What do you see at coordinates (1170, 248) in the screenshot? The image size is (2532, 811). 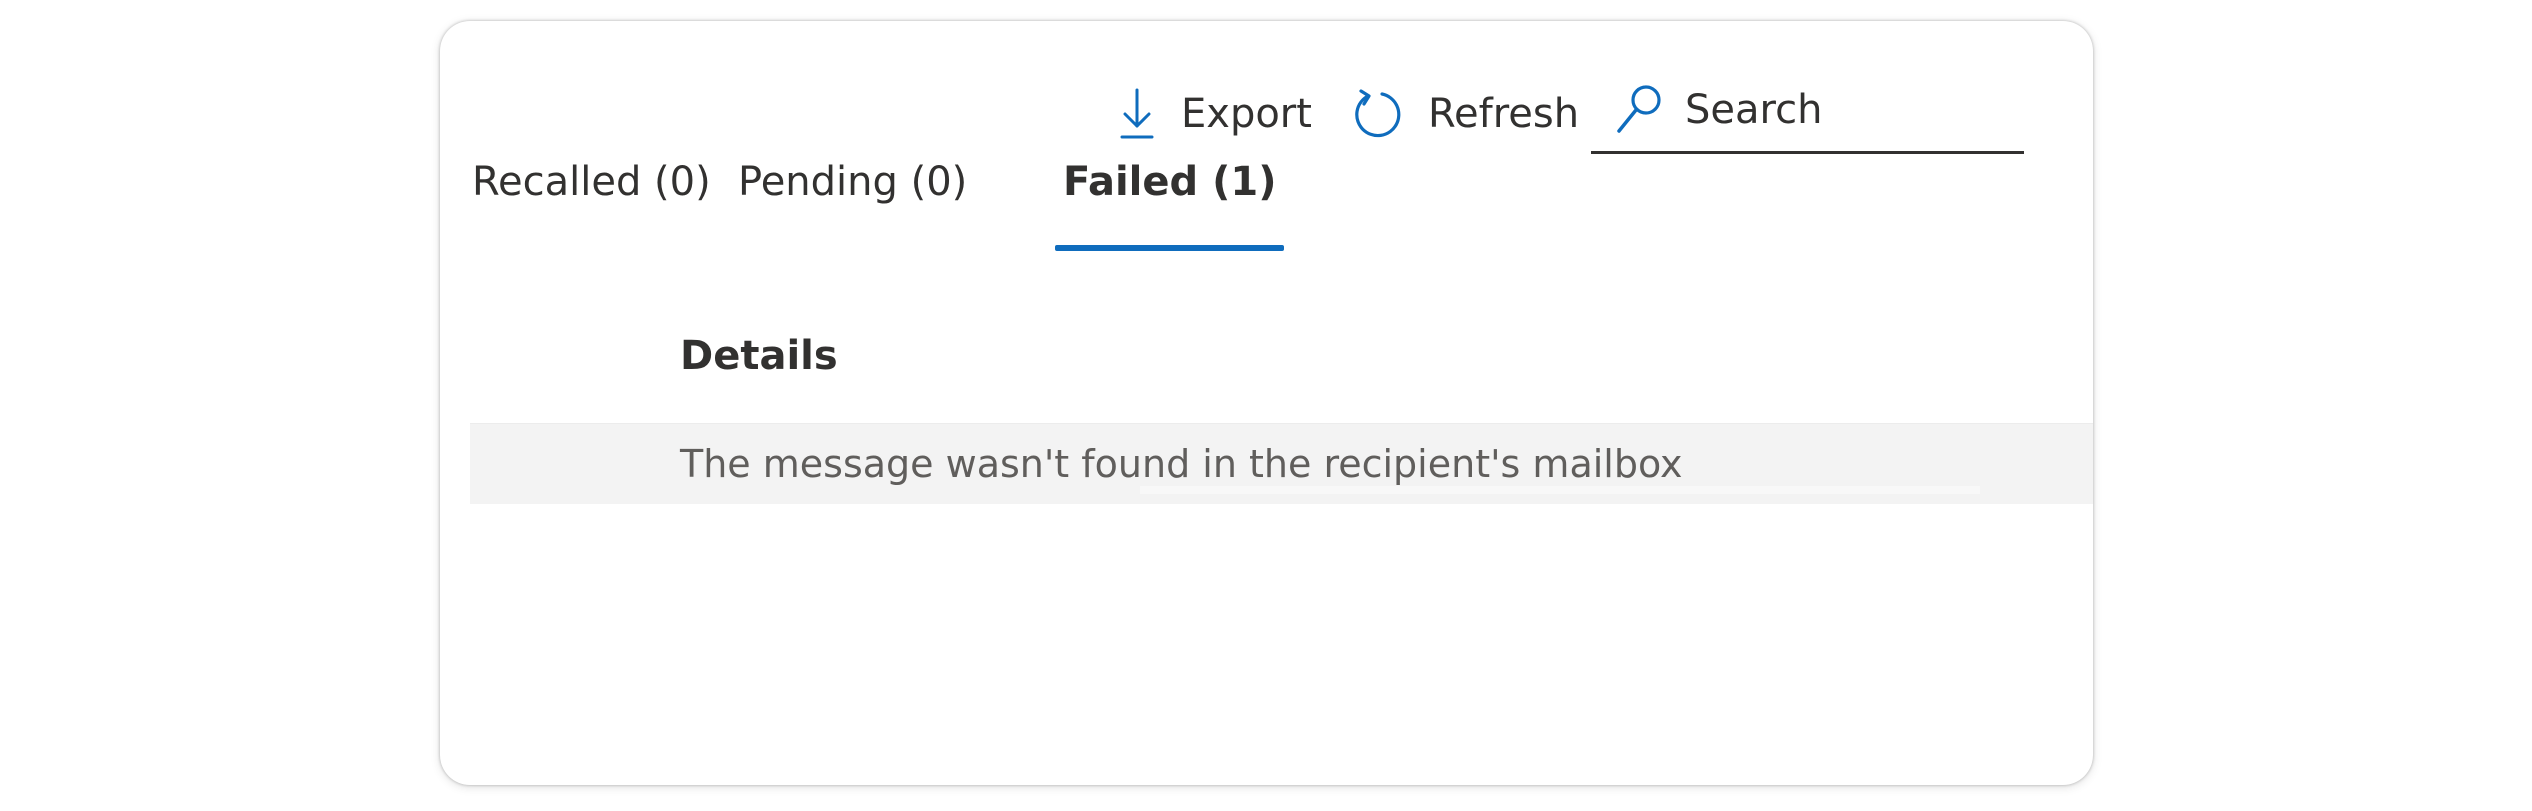 I see `selected-tab-indicator` at bounding box center [1170, 248].